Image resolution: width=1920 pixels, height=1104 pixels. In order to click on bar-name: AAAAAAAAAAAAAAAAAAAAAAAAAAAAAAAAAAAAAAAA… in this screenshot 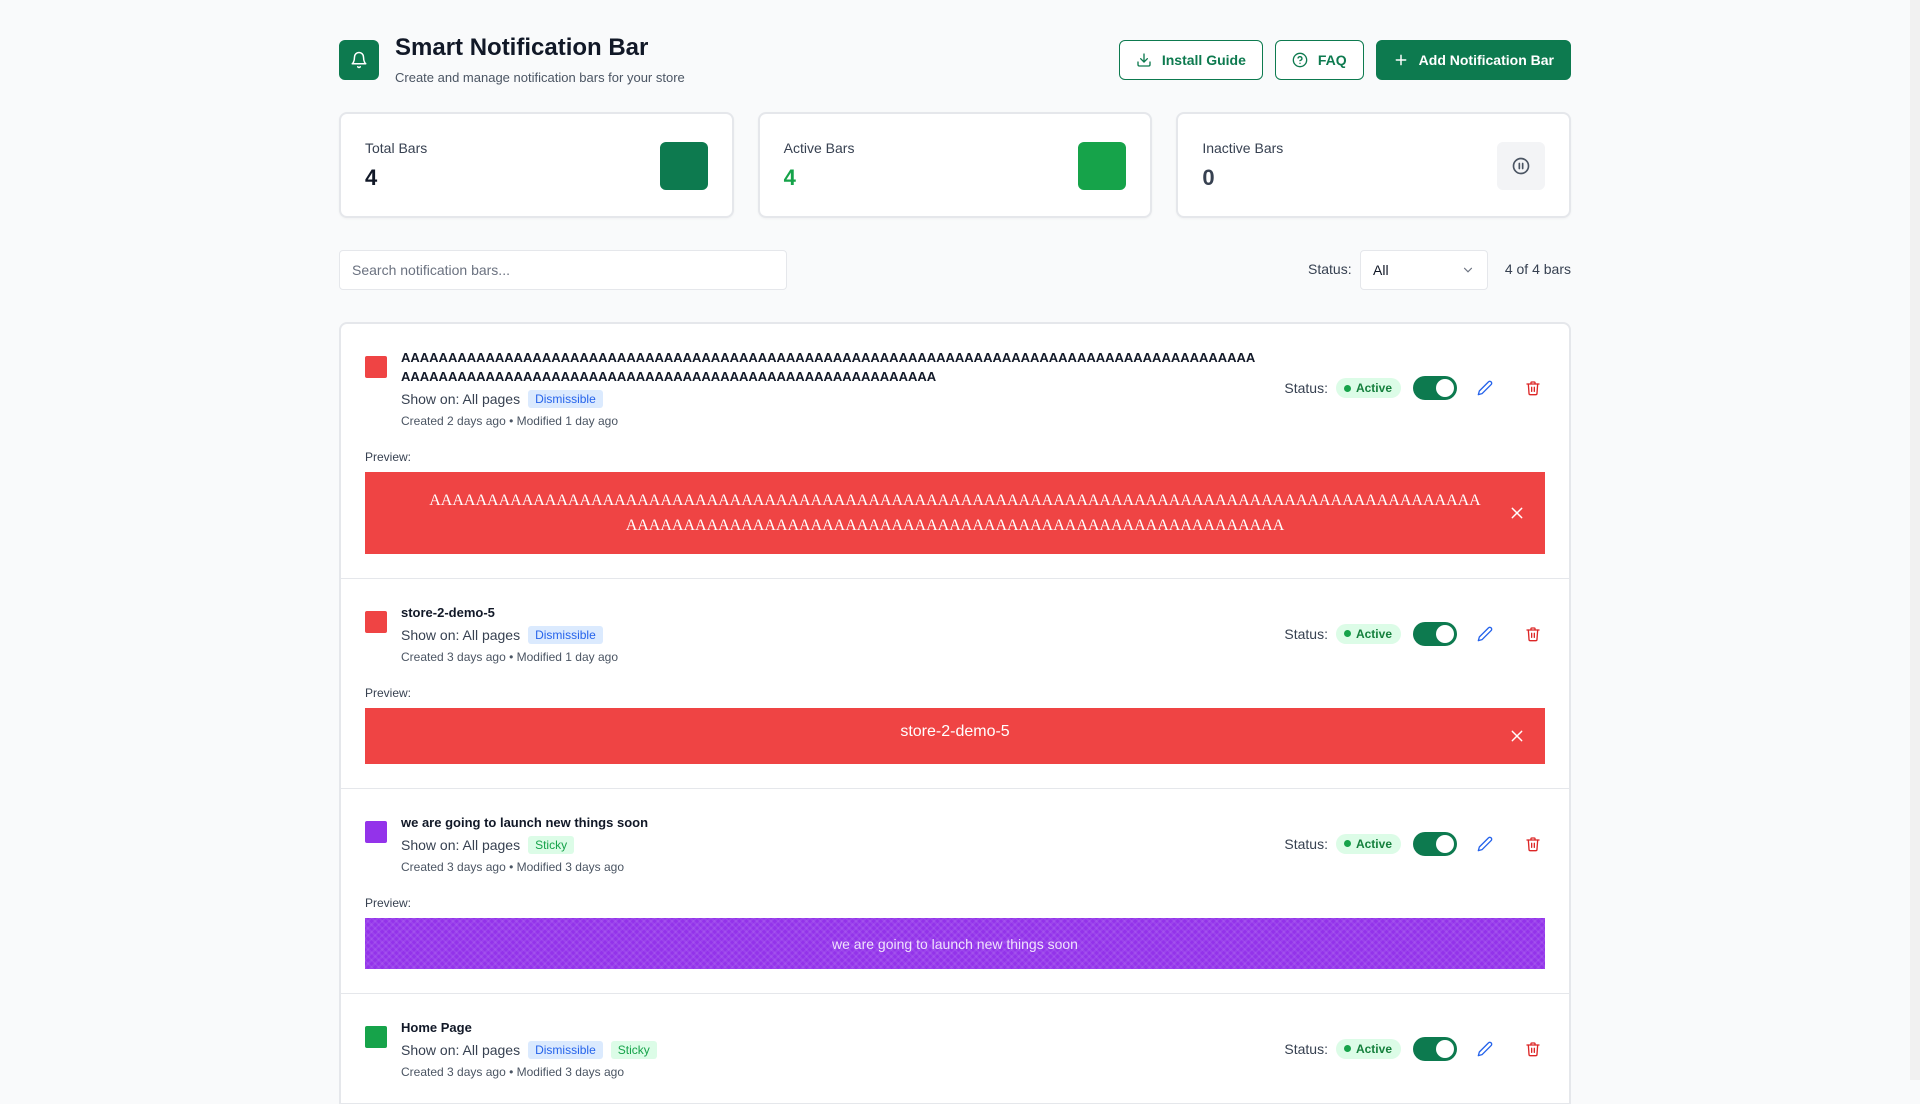, I will do `click(828, 367)`.